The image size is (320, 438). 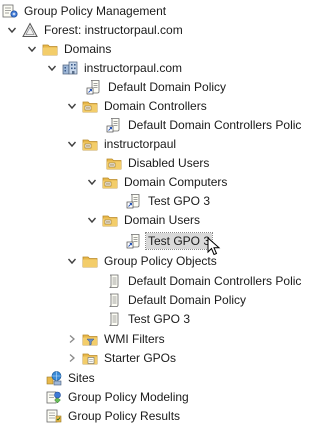 I want to click on tree-item-label: Group Policy Modeling, so click(x=128, y=396).